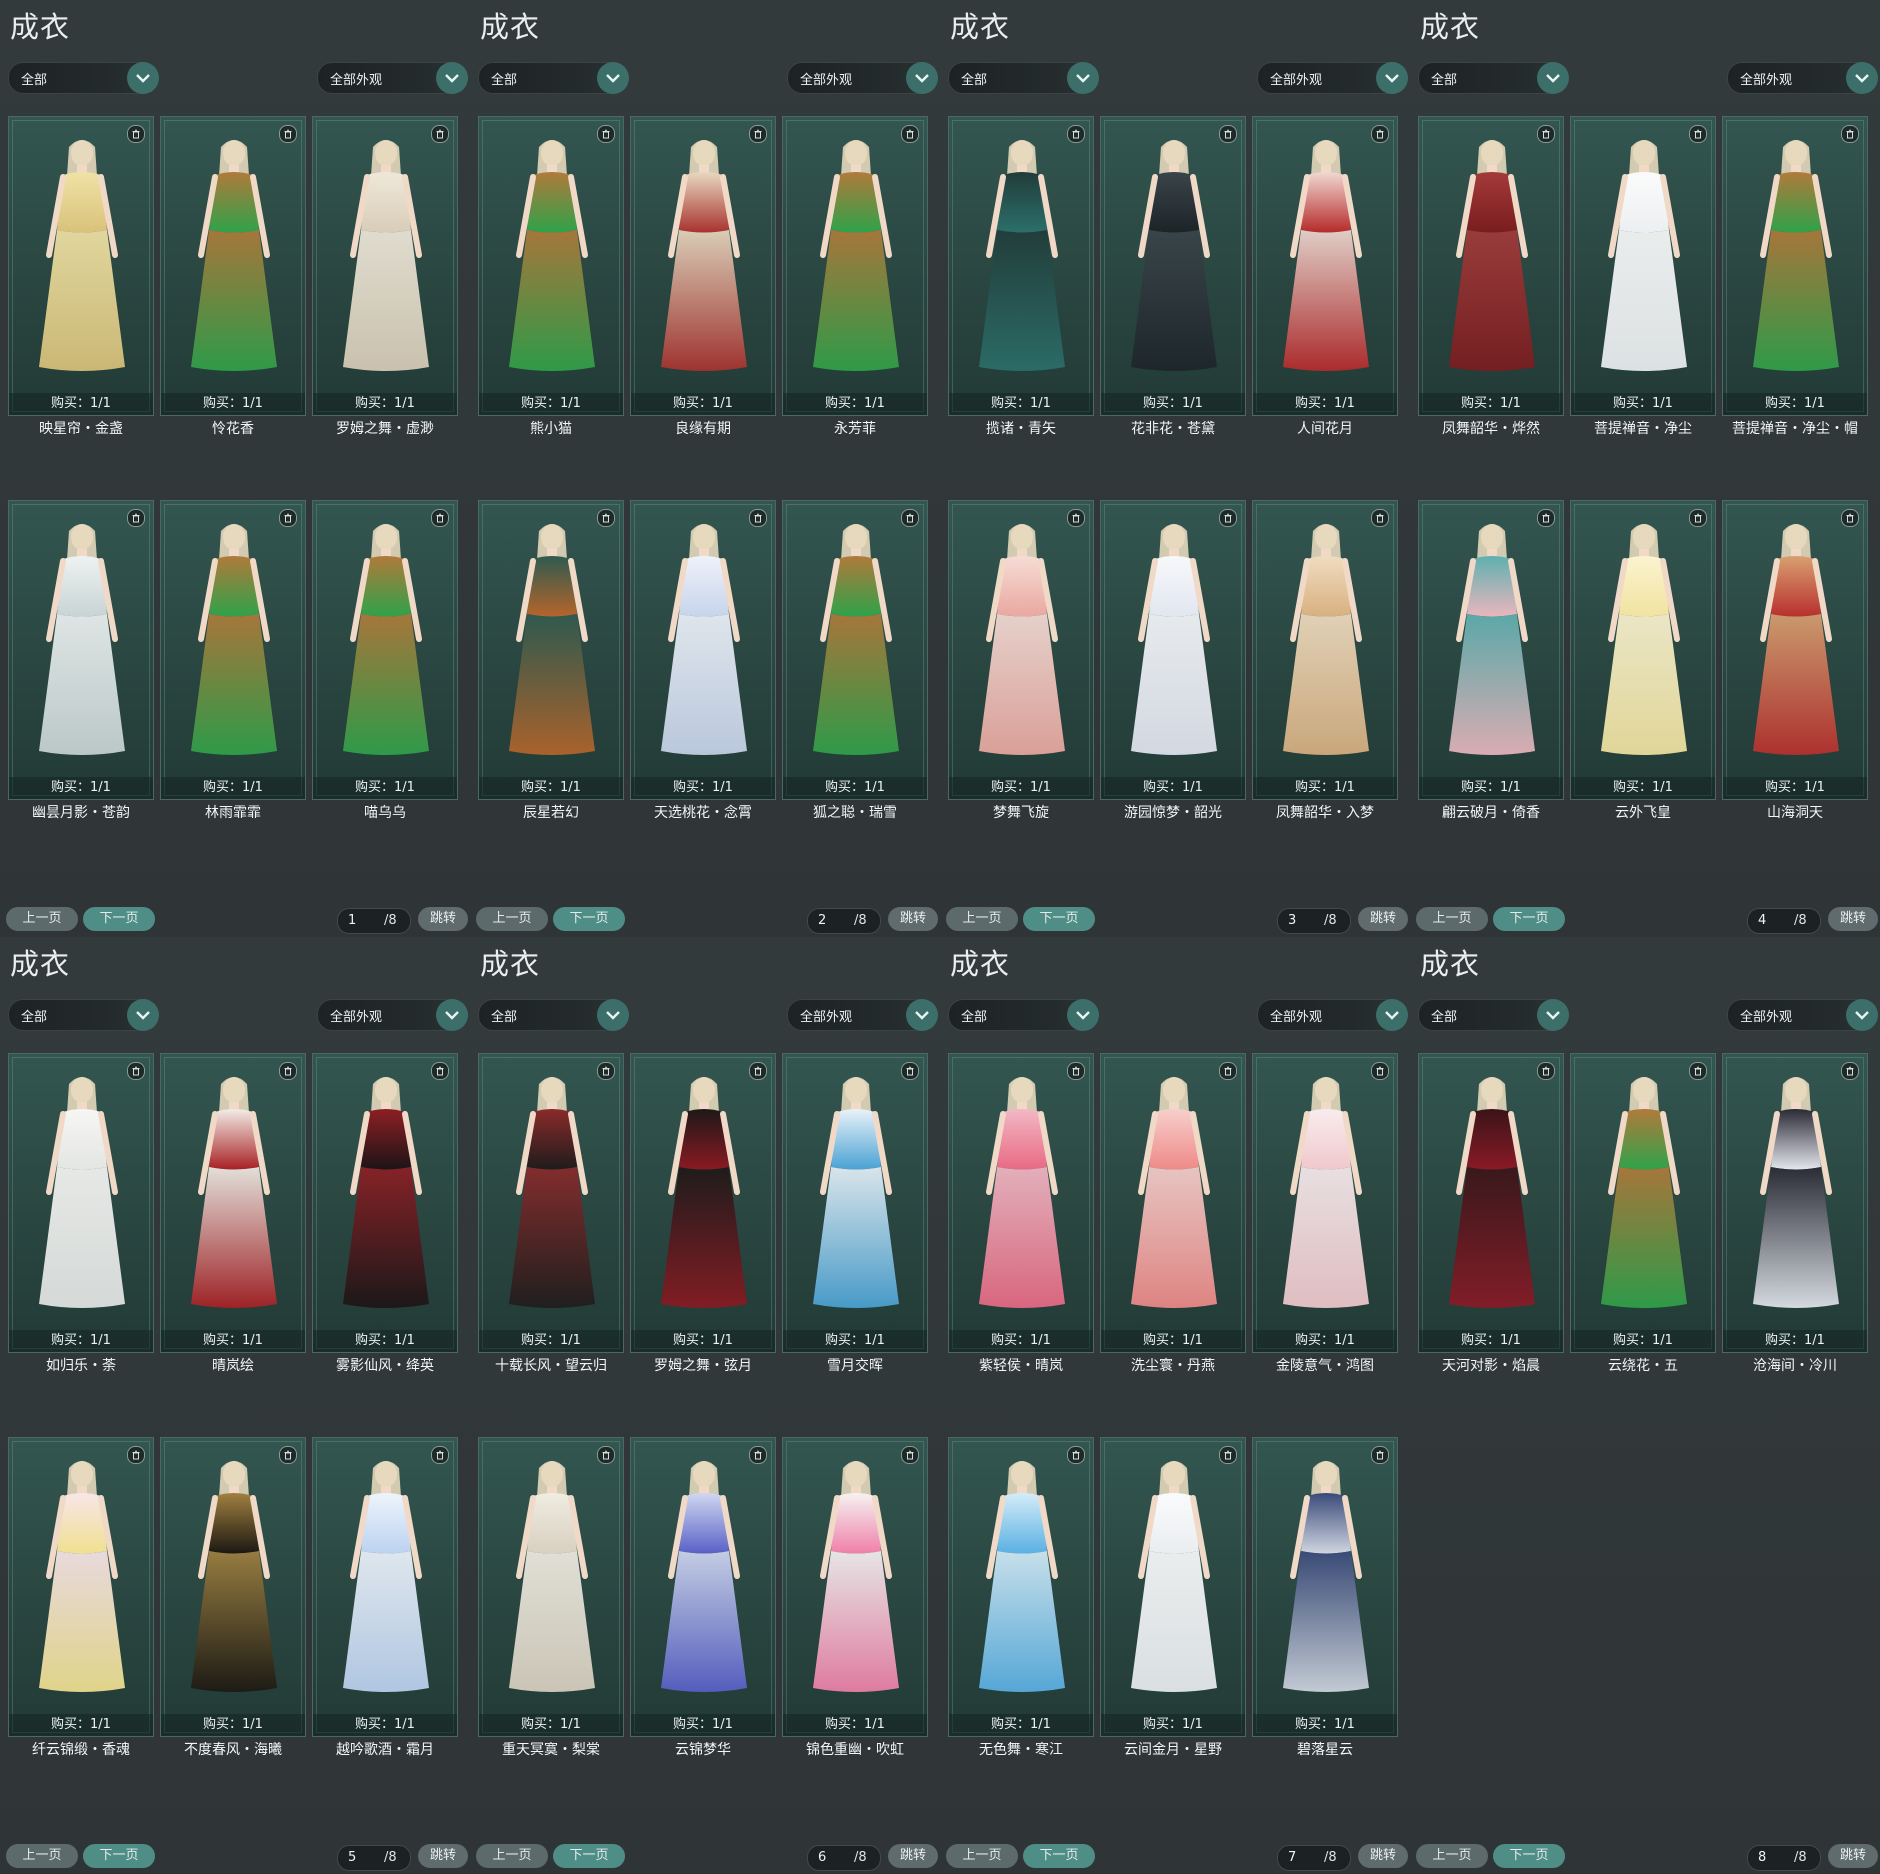 This screenshot has width=1880, height=1874. I want to click on page-number-input: 6/8, so click(844, 1858).